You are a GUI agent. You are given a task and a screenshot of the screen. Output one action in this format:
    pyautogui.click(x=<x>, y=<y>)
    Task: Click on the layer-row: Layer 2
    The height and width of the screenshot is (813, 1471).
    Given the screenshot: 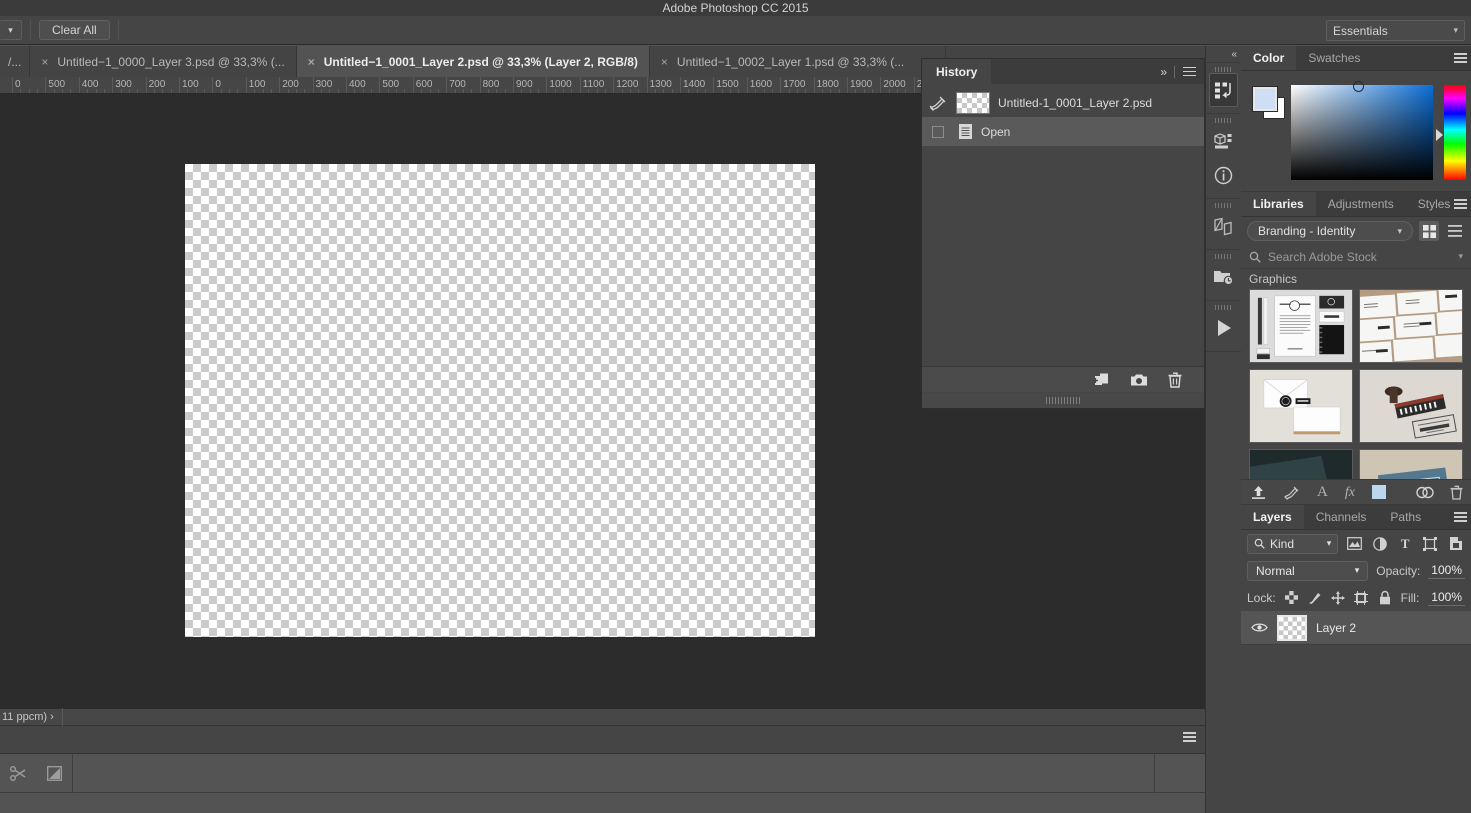 What is the action you would take?
    pyautogui.click(x=1356, y=628)
    